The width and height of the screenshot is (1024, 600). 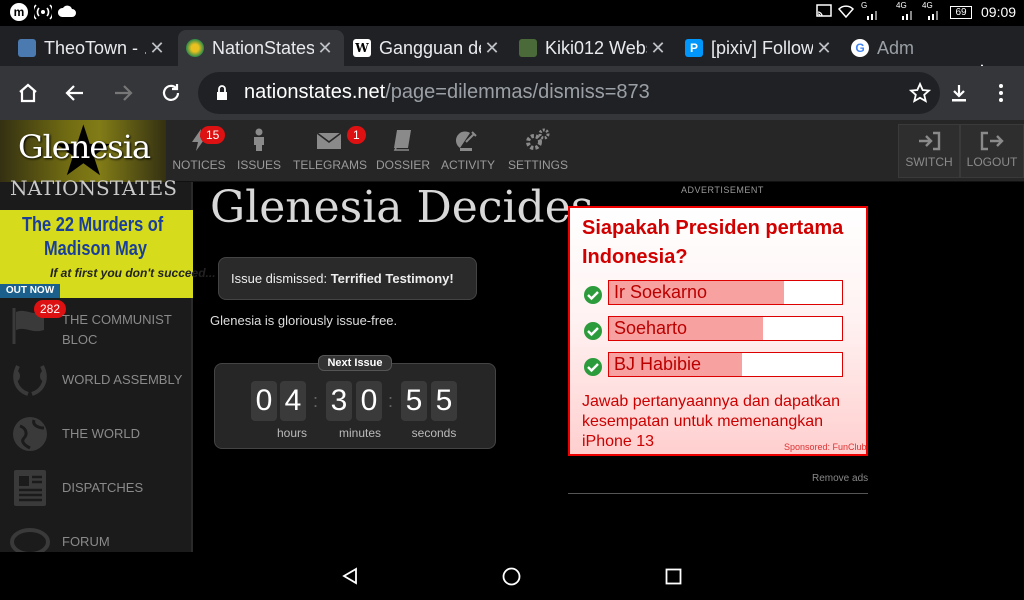 What do you see at coordinates (466, 141) in the screenshot?
I see `satellite-icon` at bounding box center [466, 141].